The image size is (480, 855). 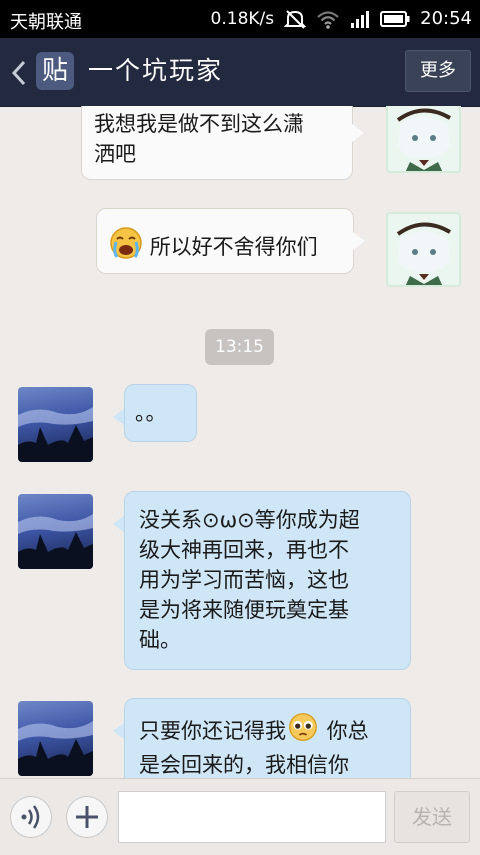 What do you see at coordinates (55, 71) in the screenshot?
I see `tieba-logo-icon: 贴` at bounding box center [55, 71].